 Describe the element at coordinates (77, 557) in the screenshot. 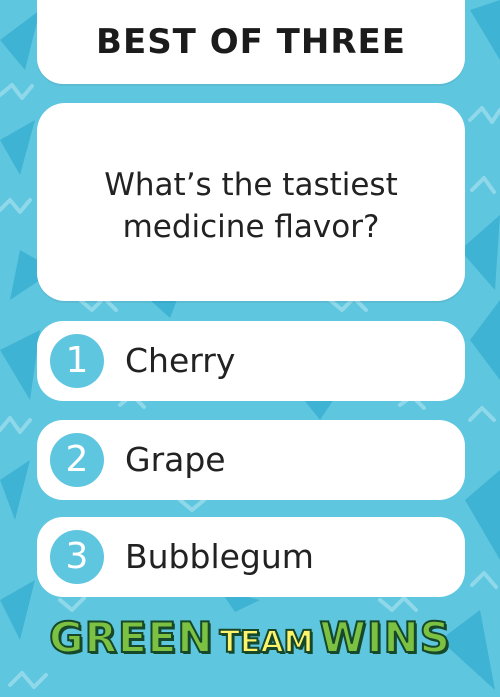

I see `answer-number-badge: 3` at that location.